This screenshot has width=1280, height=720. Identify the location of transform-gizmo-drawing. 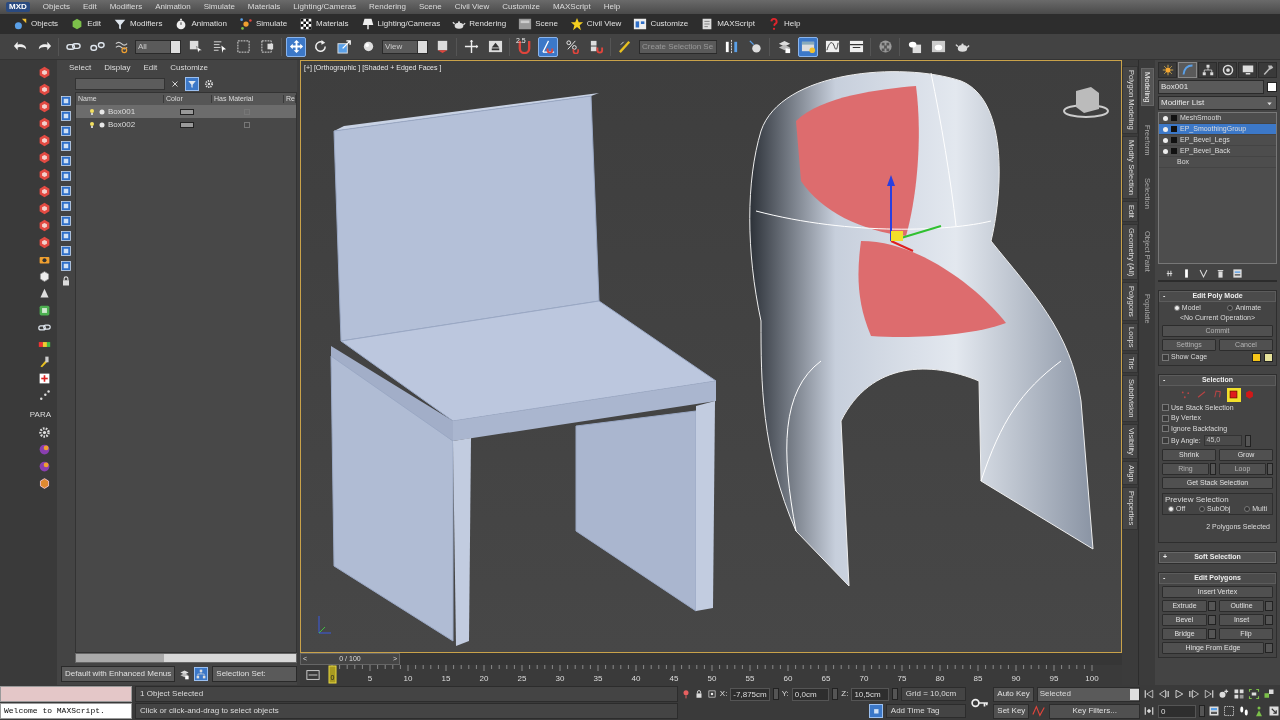
(914, 213).